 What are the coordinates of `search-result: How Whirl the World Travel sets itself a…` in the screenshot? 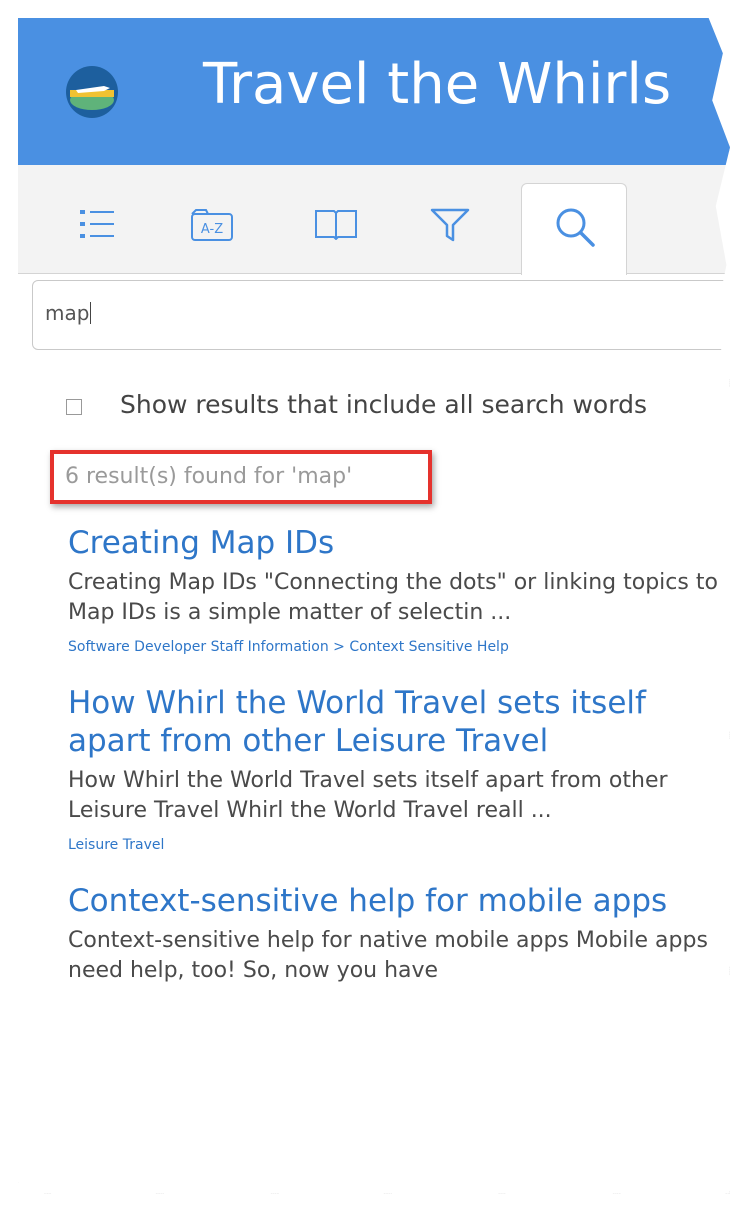 It's located at (398, 770).